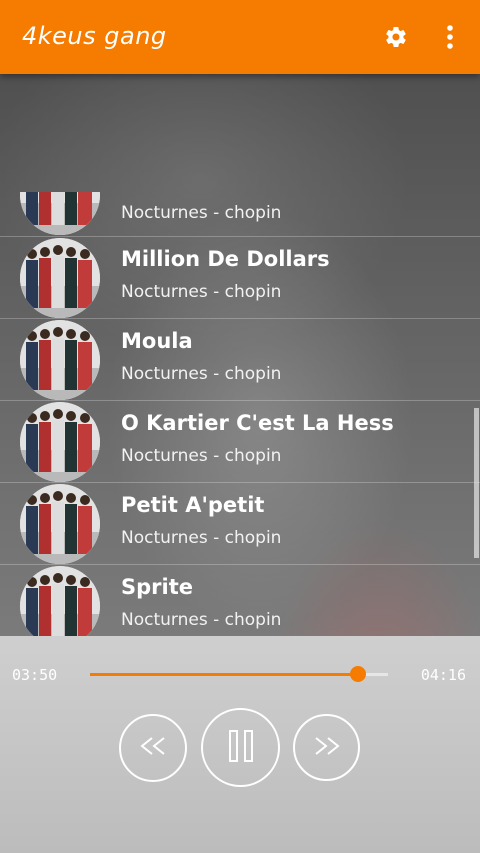 The height and width of the screenshot is (853, 480). I want to click on rewind-icon, so click(153, 748).